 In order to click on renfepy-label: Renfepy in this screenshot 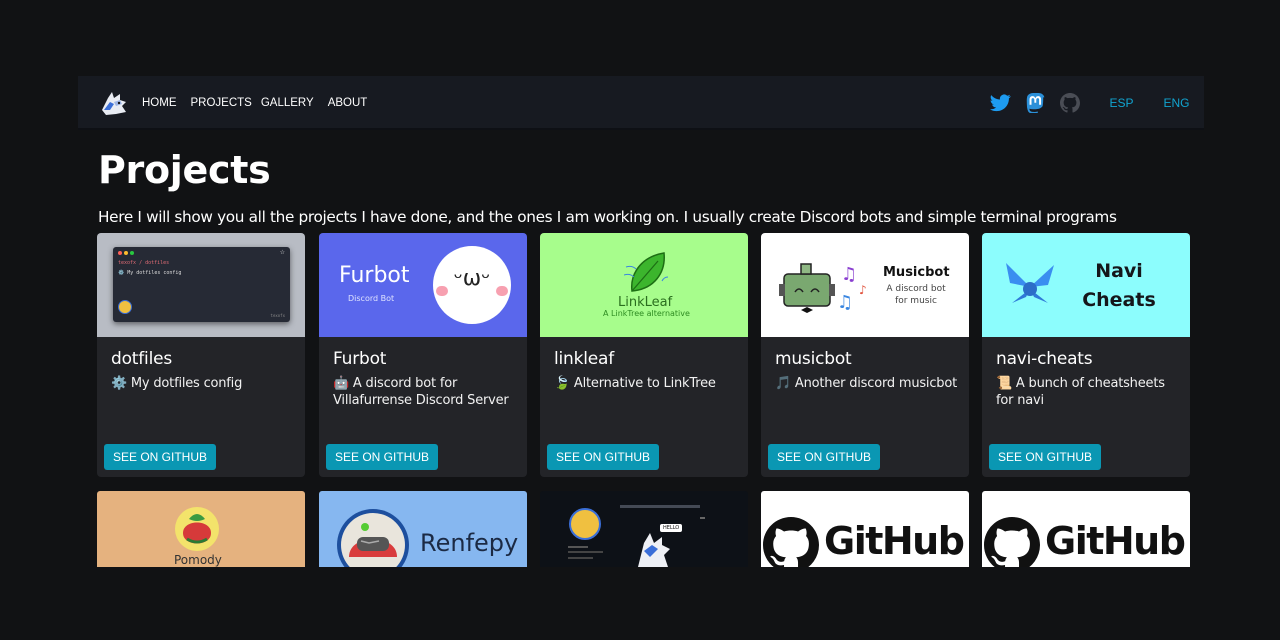, I will do `click(469, 543)`.